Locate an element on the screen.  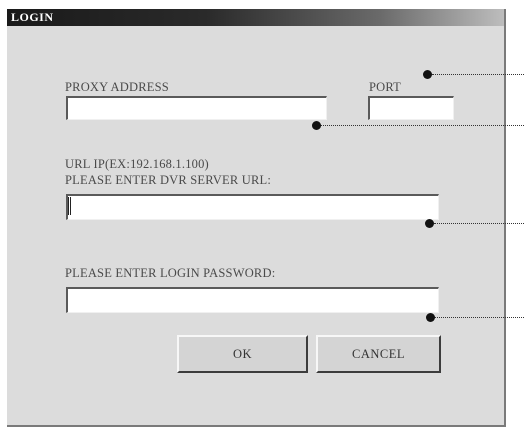
callout-line-server-url is located at coordinates (479, 223).